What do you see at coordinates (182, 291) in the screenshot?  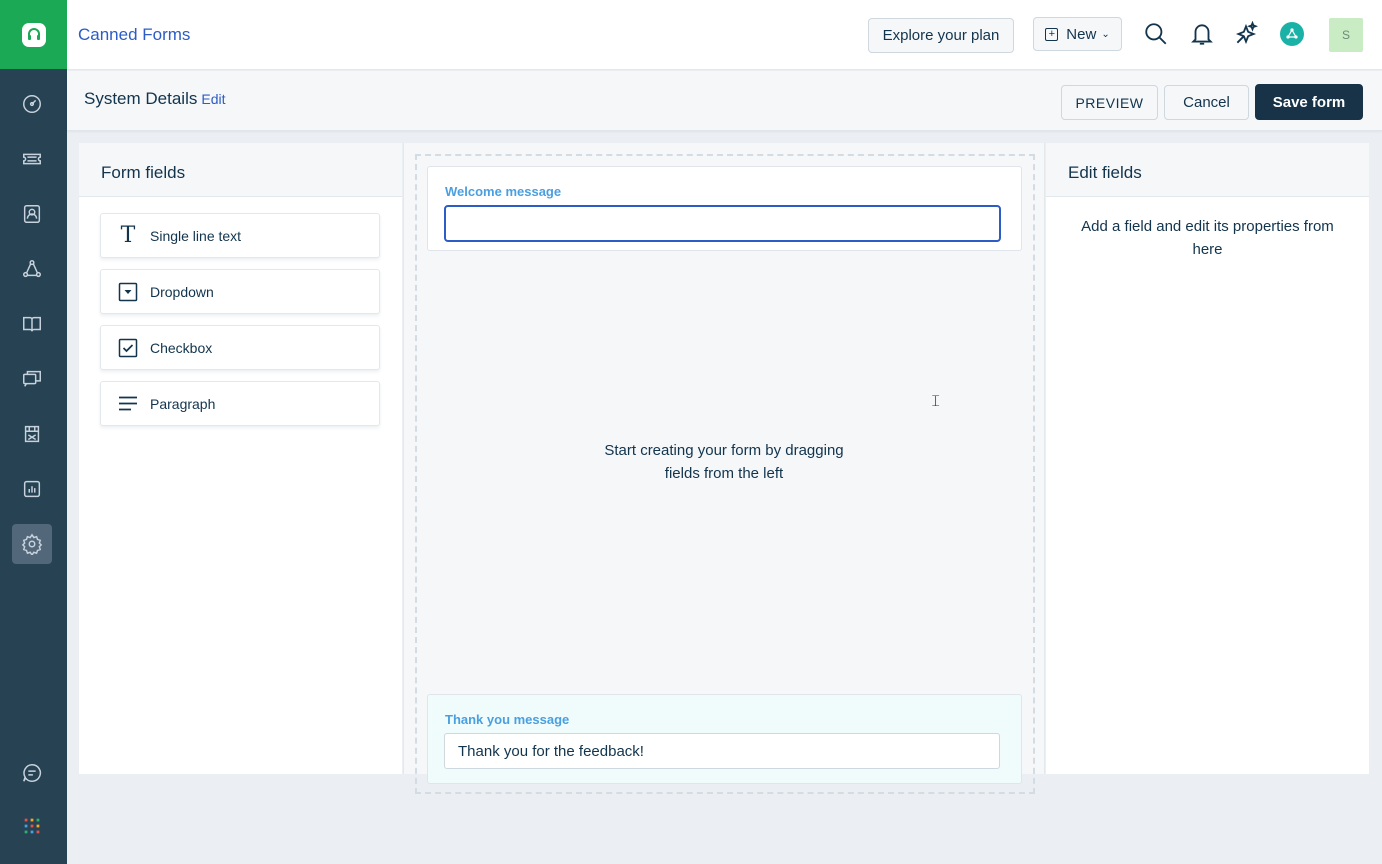 I see `field-label: Dropdown` at bounding box center [182, 291].